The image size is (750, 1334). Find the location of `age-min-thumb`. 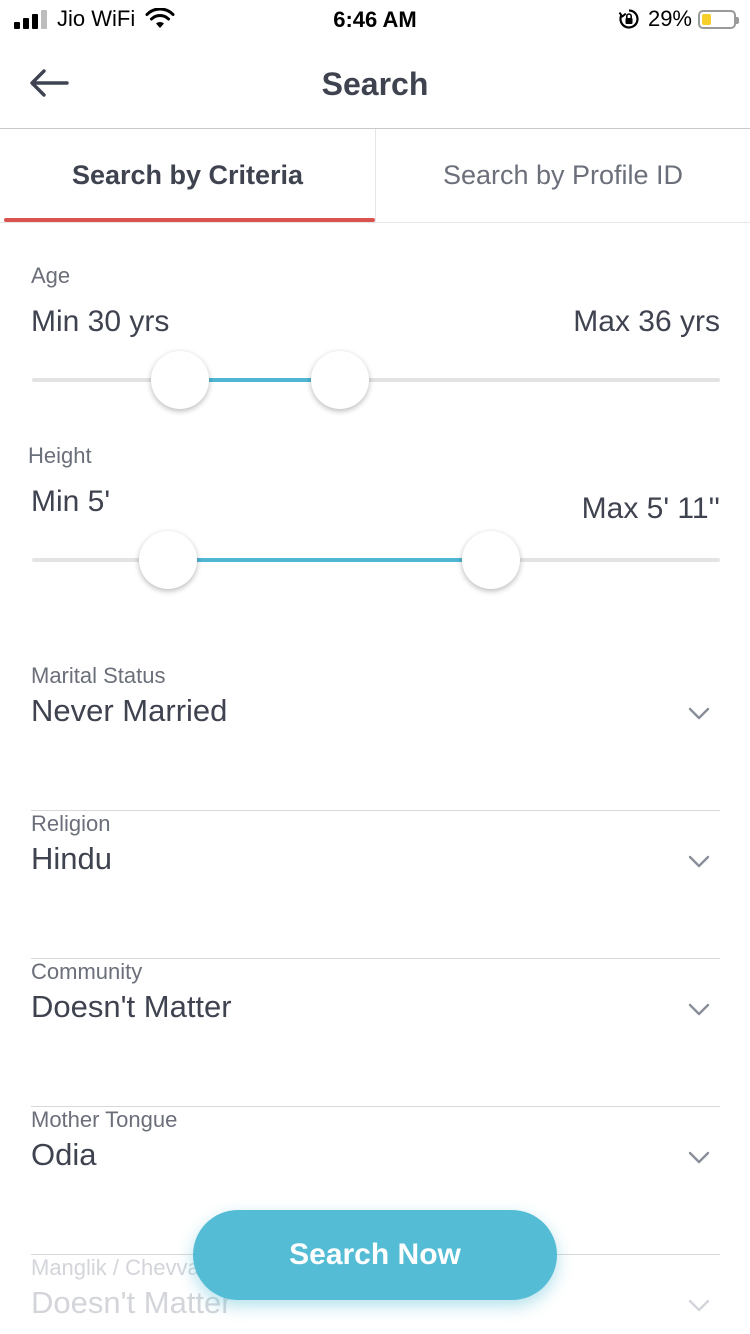

age-min-thumb is located at coordinates (180, 380).